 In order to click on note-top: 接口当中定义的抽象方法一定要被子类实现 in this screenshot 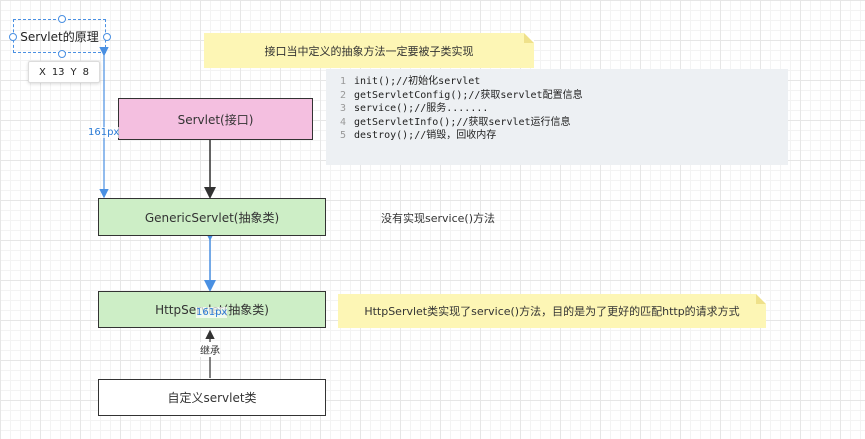, I will do `click(369, 50)`.